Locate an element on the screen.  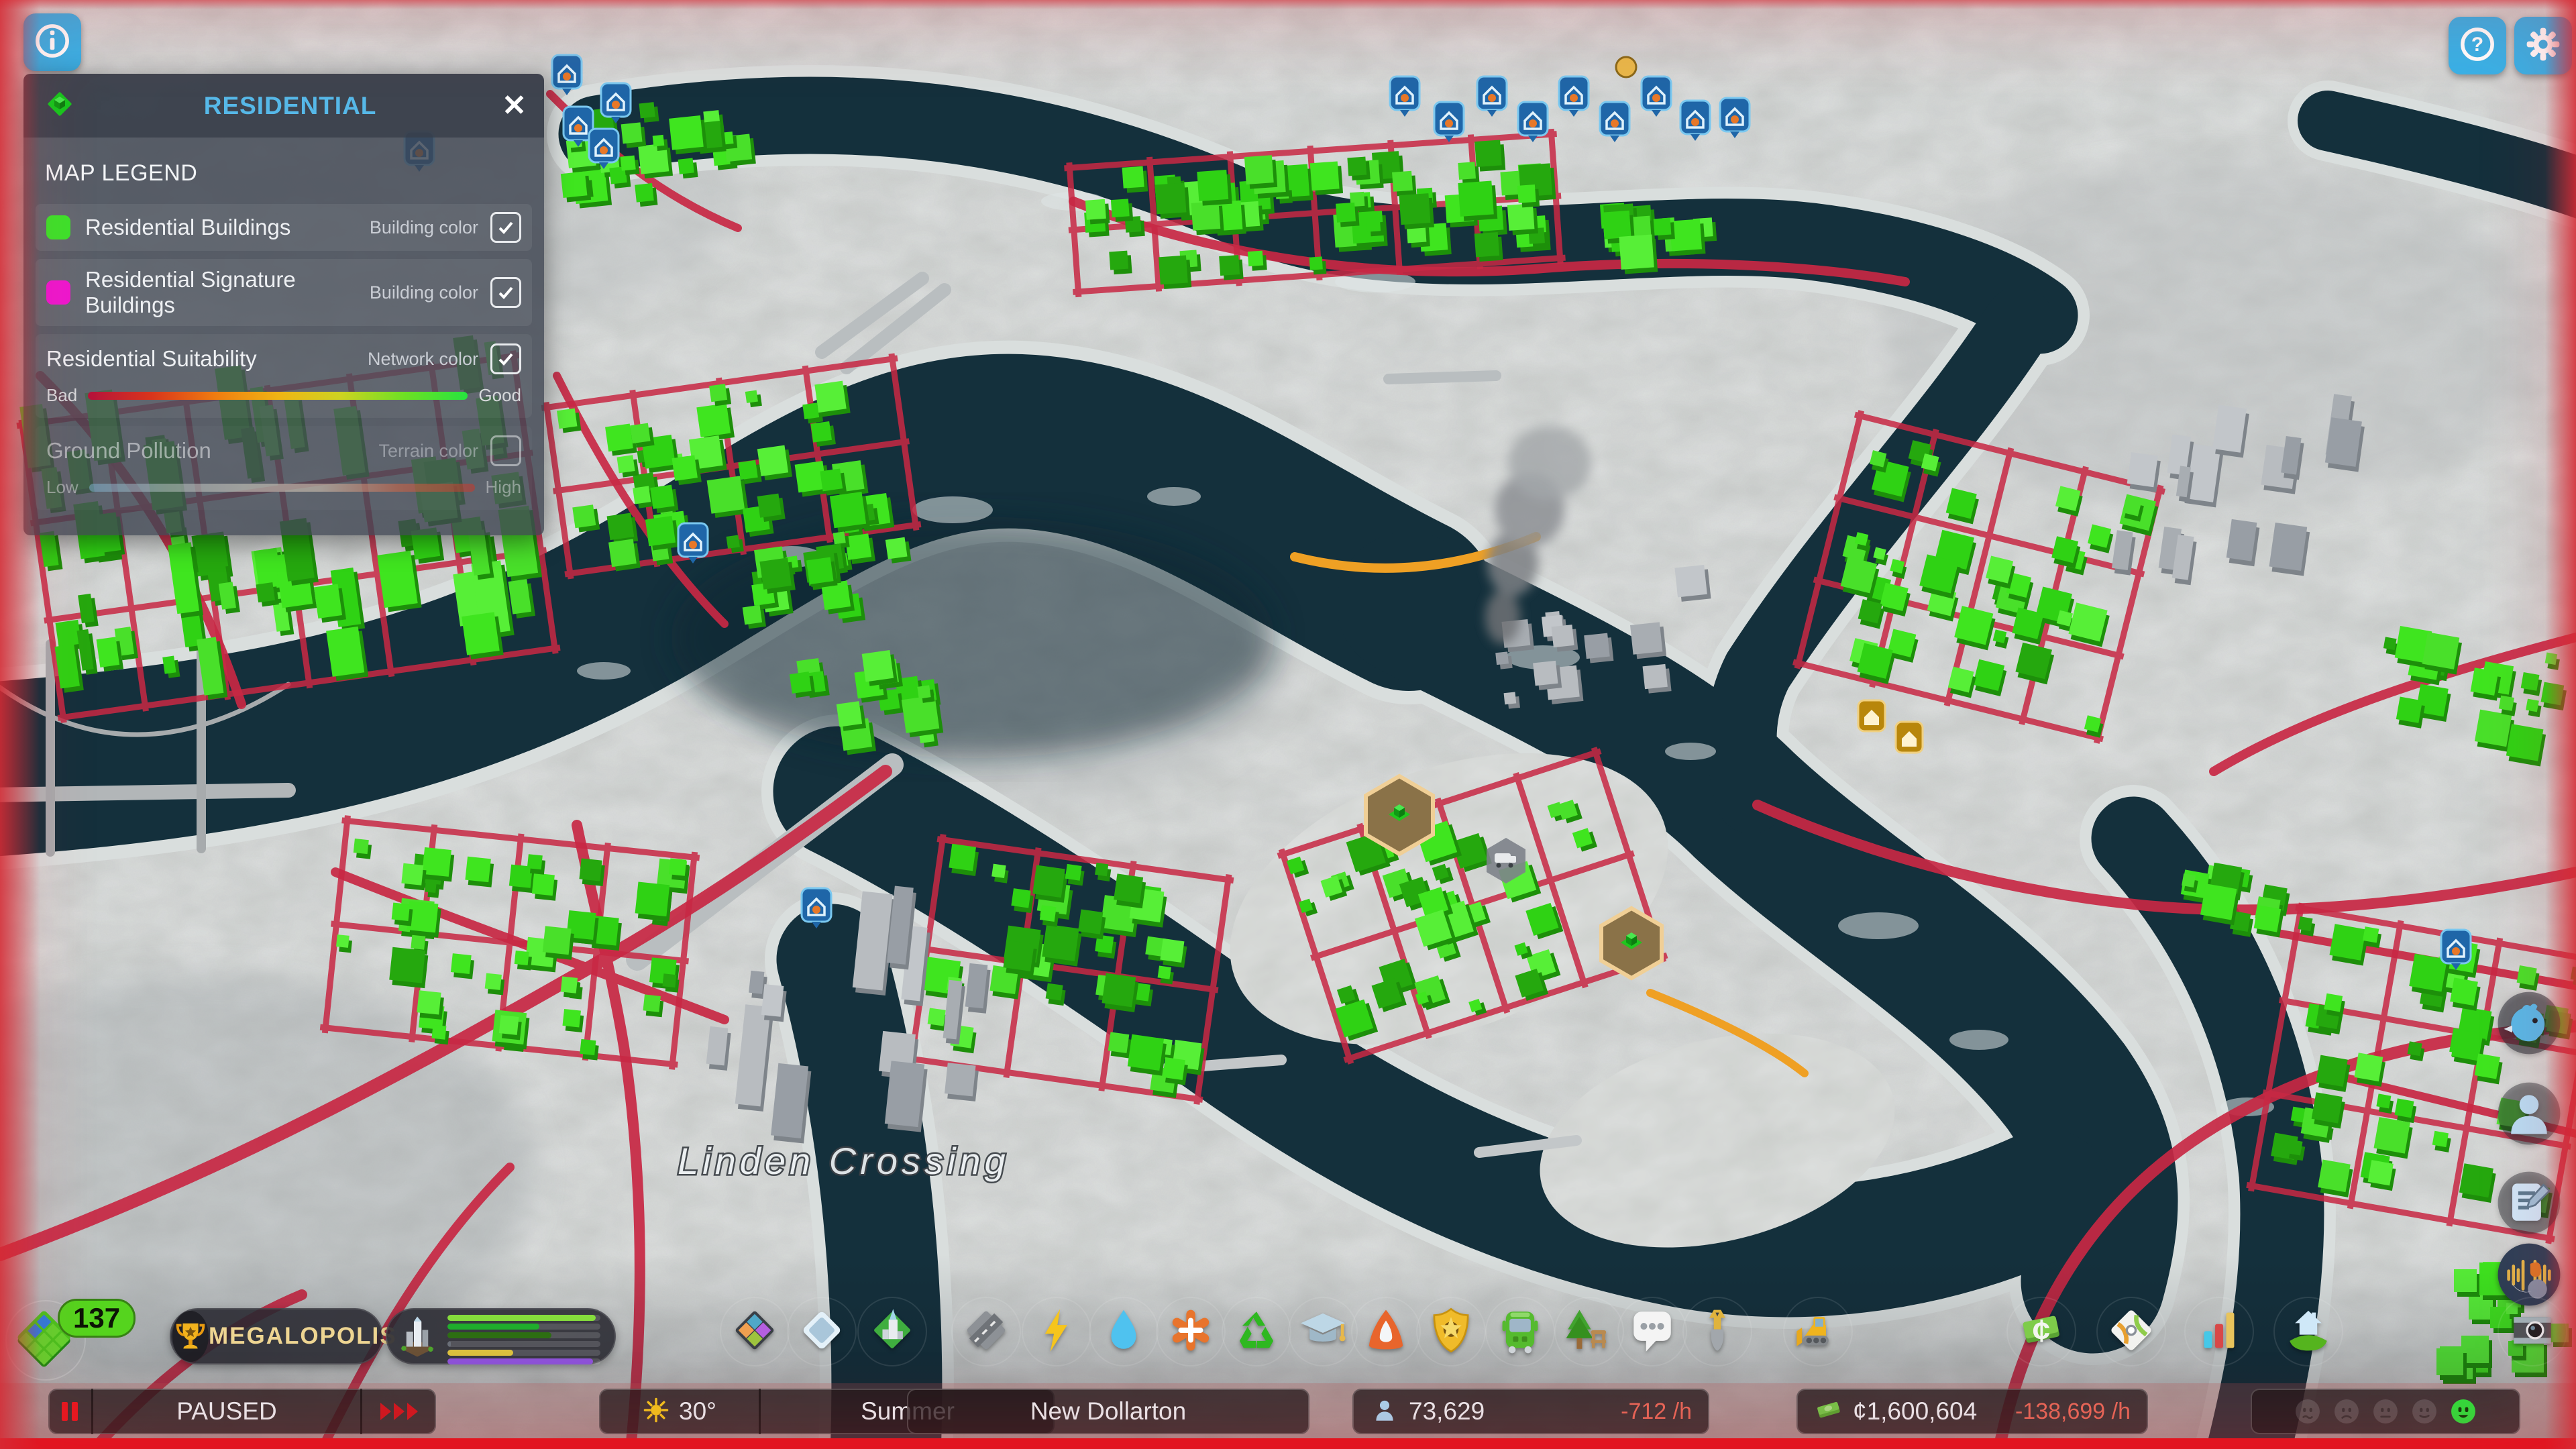
roads-tool-button is located at coordinates (986, 1331).